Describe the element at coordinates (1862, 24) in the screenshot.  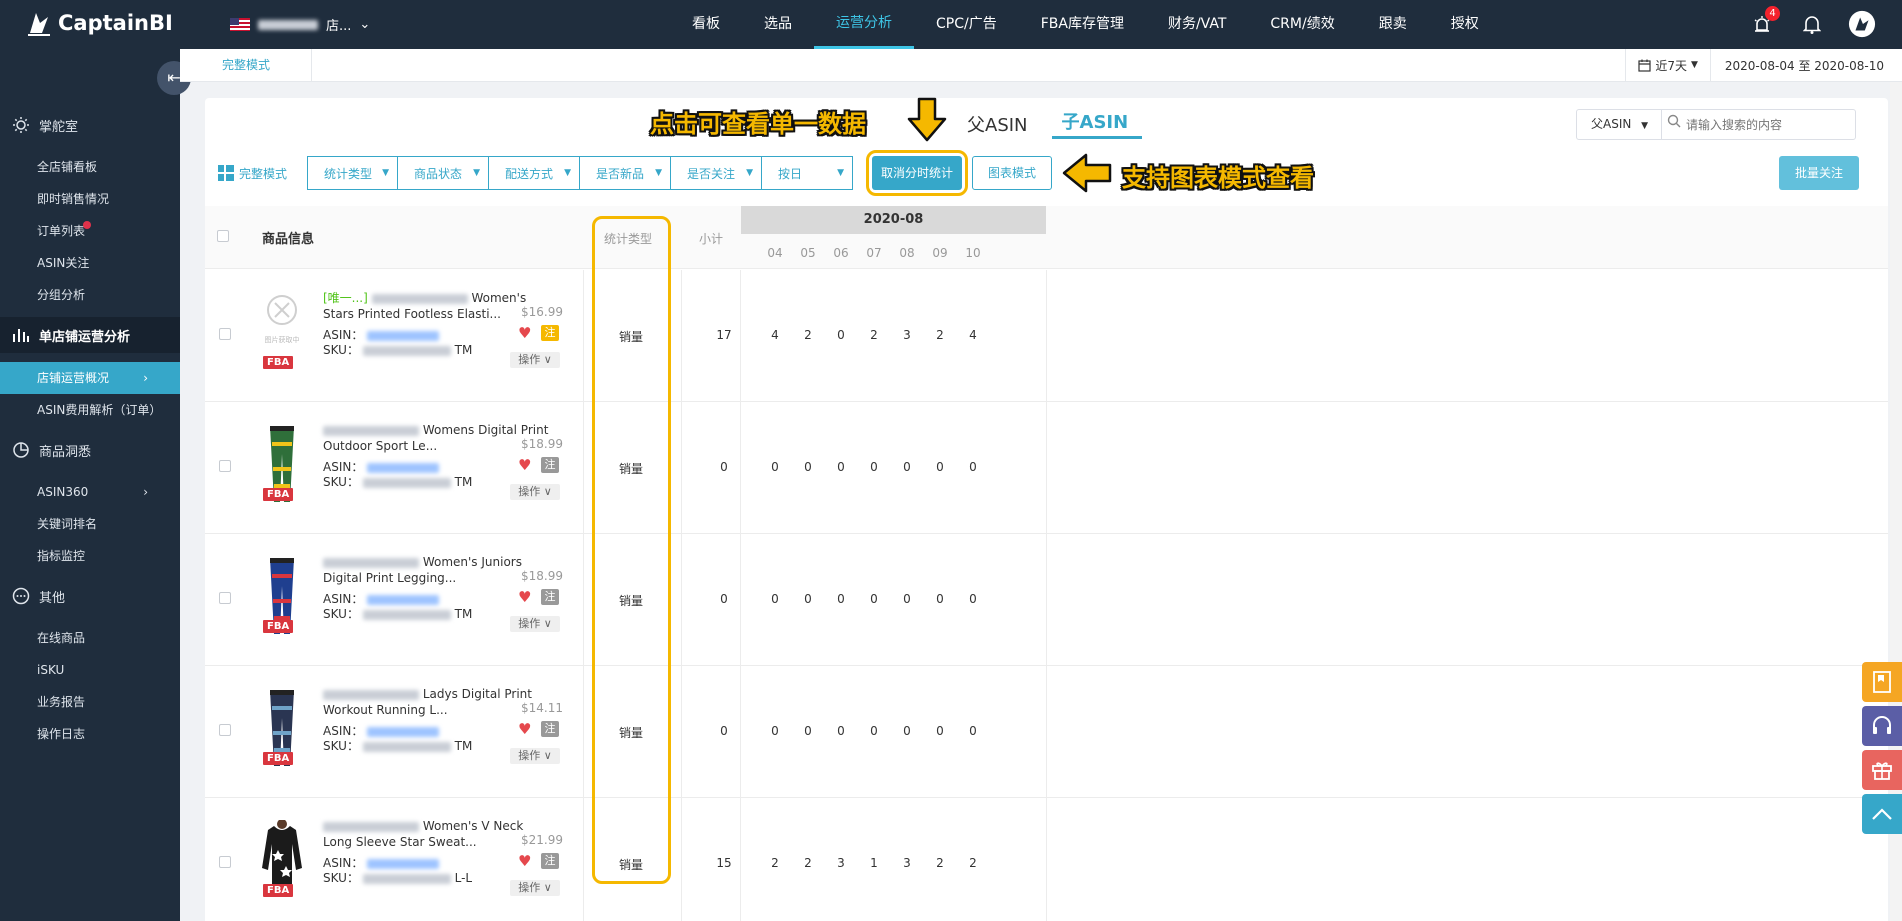
I see `avatar-icon` at that location.